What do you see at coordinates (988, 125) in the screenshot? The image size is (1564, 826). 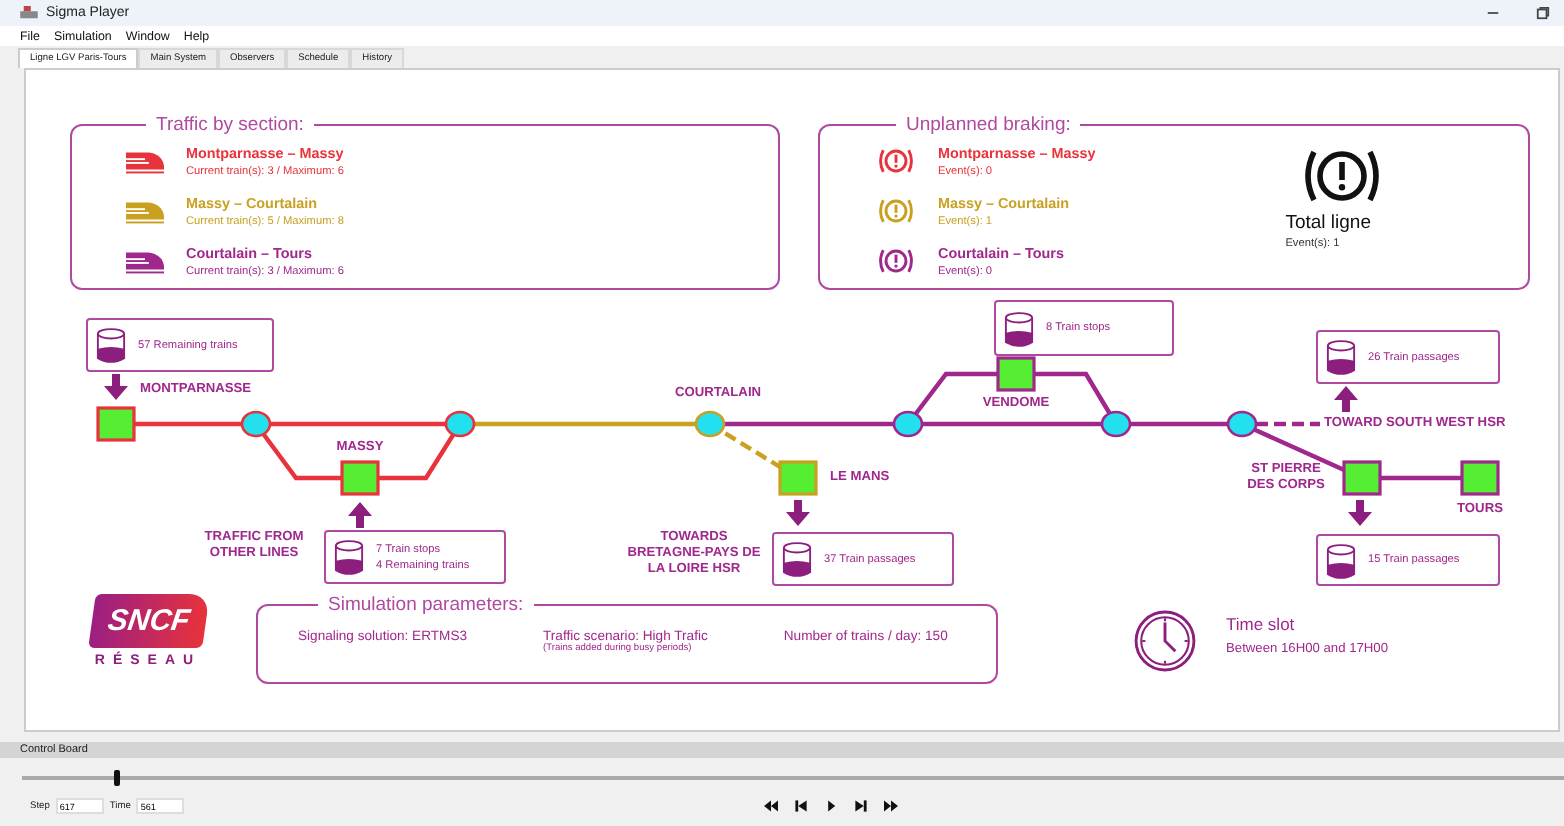 I see `panel-title: Unplanned braking:` at bounding box center [988, 125].